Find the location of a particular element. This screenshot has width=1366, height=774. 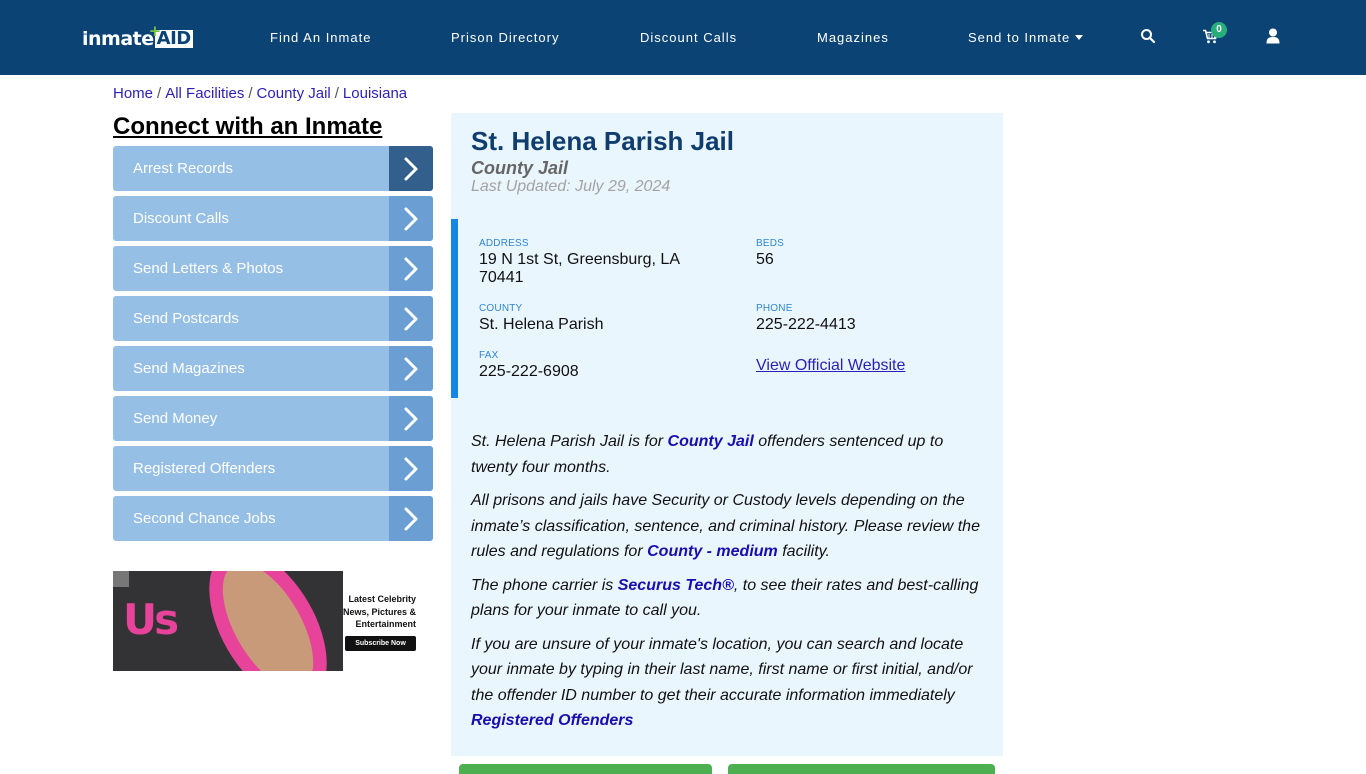

nav-send-to-inmate: Send to Inmate is located at coordinates (1026, 37).